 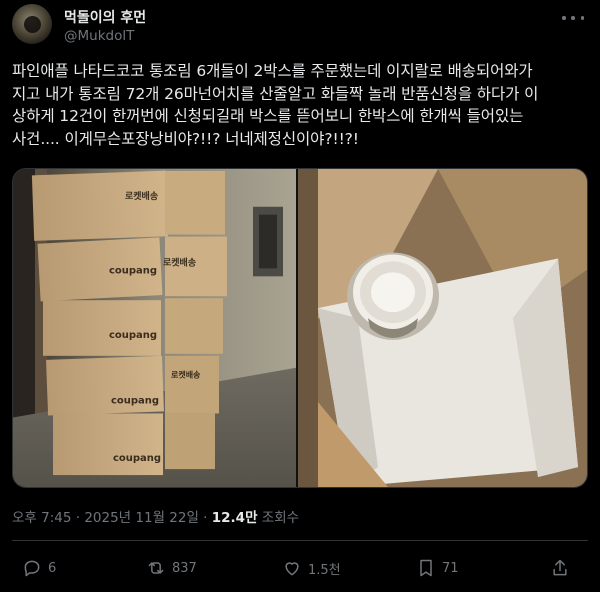 What do you see at coordinates (292, 569) in the screenshot?
I see `heart-icon` at bounding box center [292, 569].